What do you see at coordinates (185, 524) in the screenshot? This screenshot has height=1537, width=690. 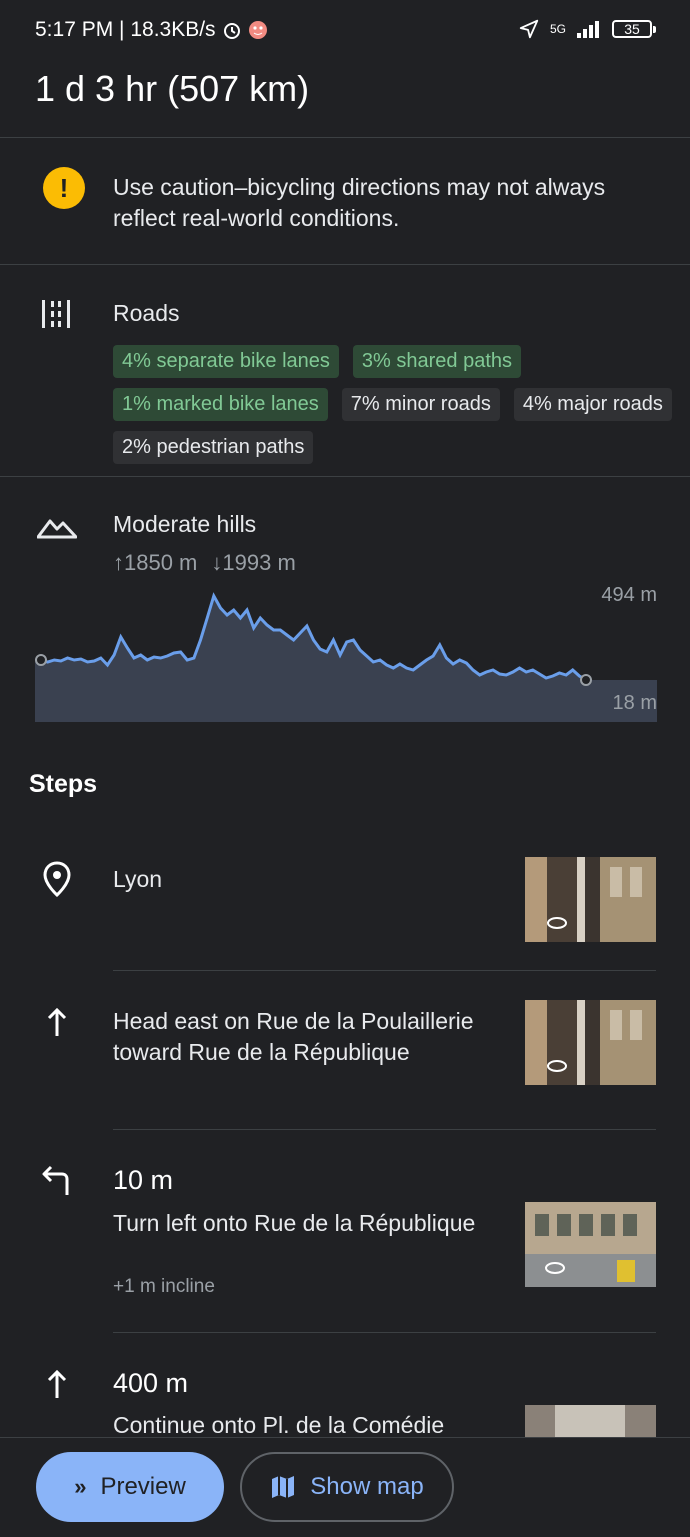 I see `hills-label: Moderate hills` at bounding box center [185, 524].